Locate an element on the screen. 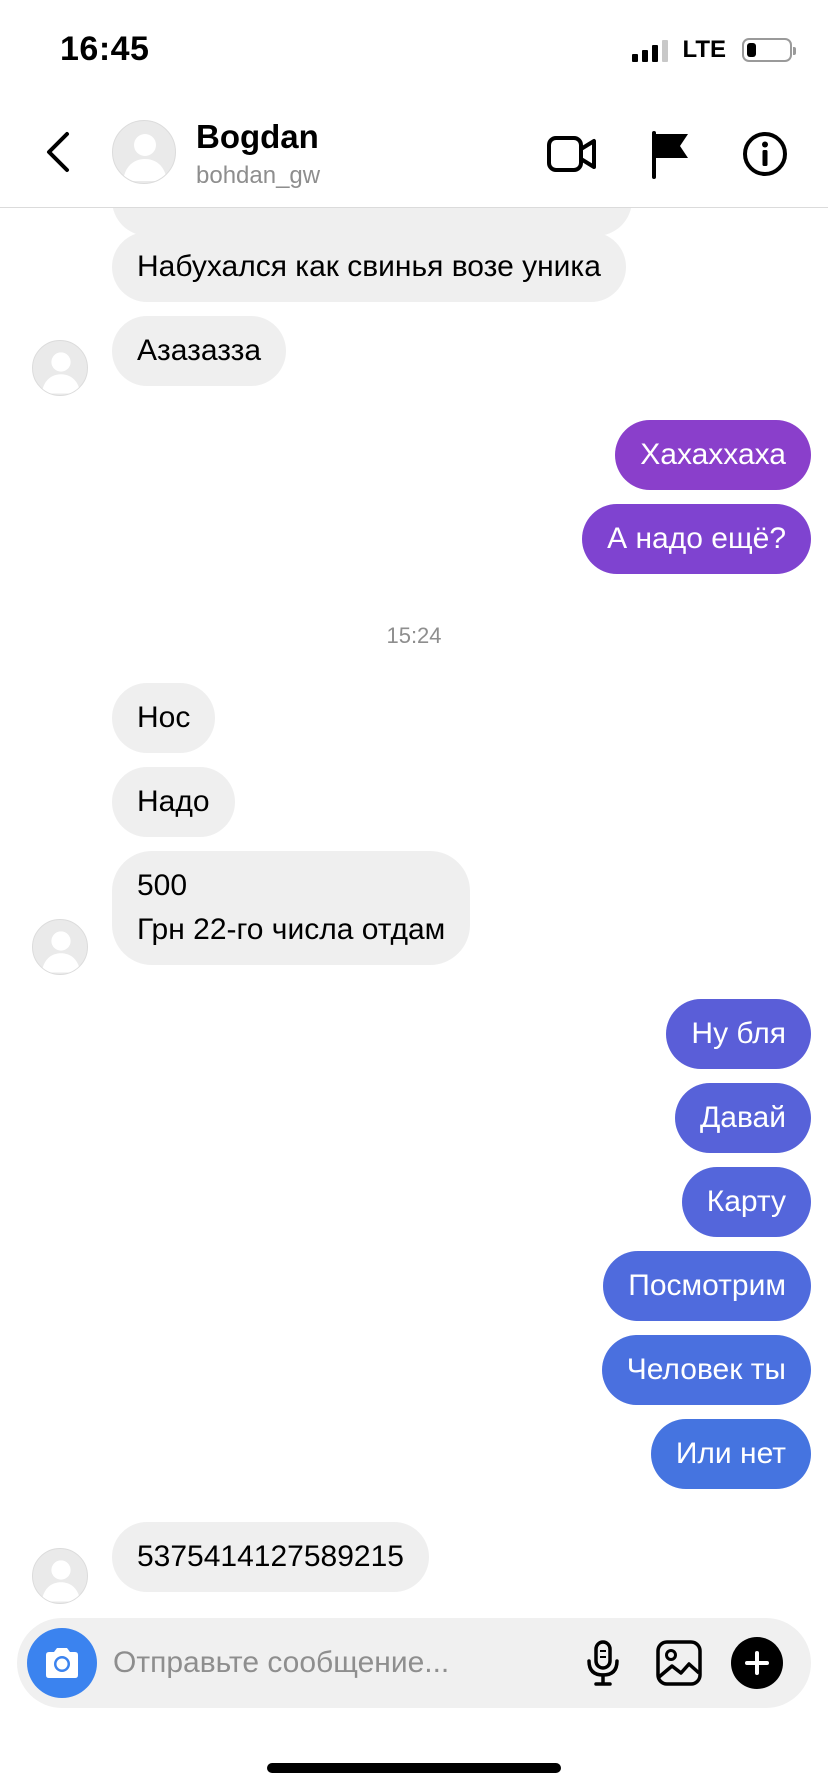  microphone-icon is located at coordinates (603, 1663).